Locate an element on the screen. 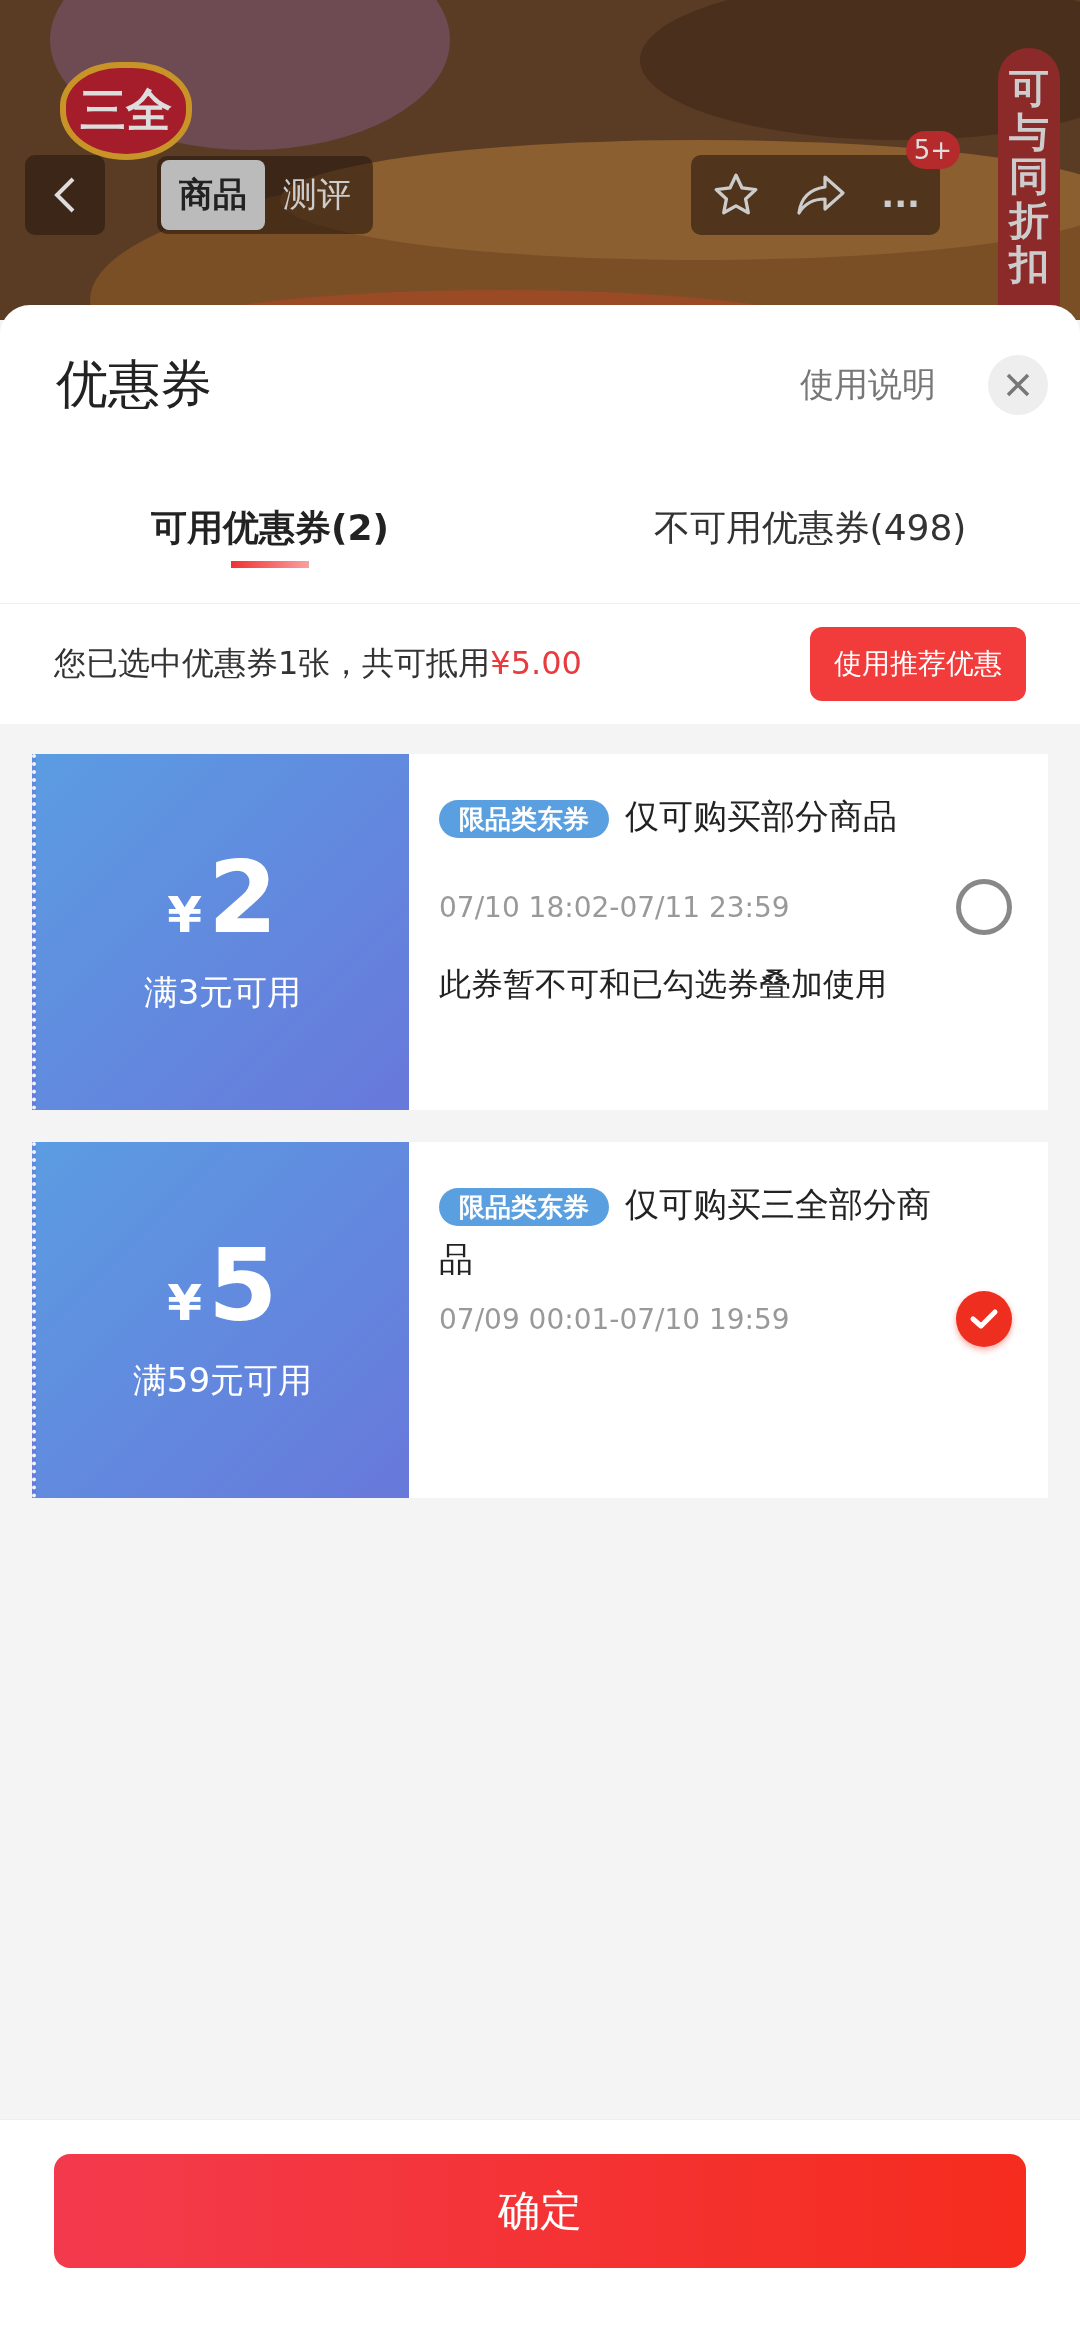 The image size is (1080, 2344). coupon-condition: 满59元可用 is located at coordinates (222, 1380).